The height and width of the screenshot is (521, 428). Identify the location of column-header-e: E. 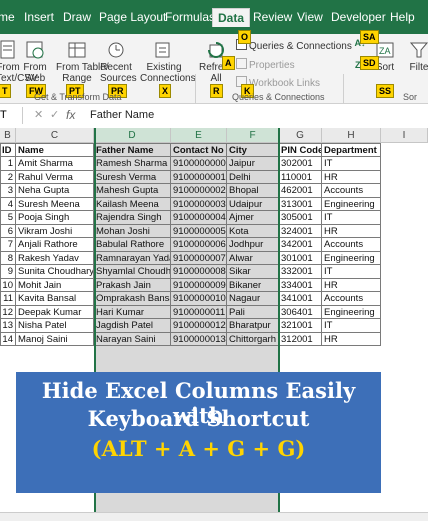
(199, 135).